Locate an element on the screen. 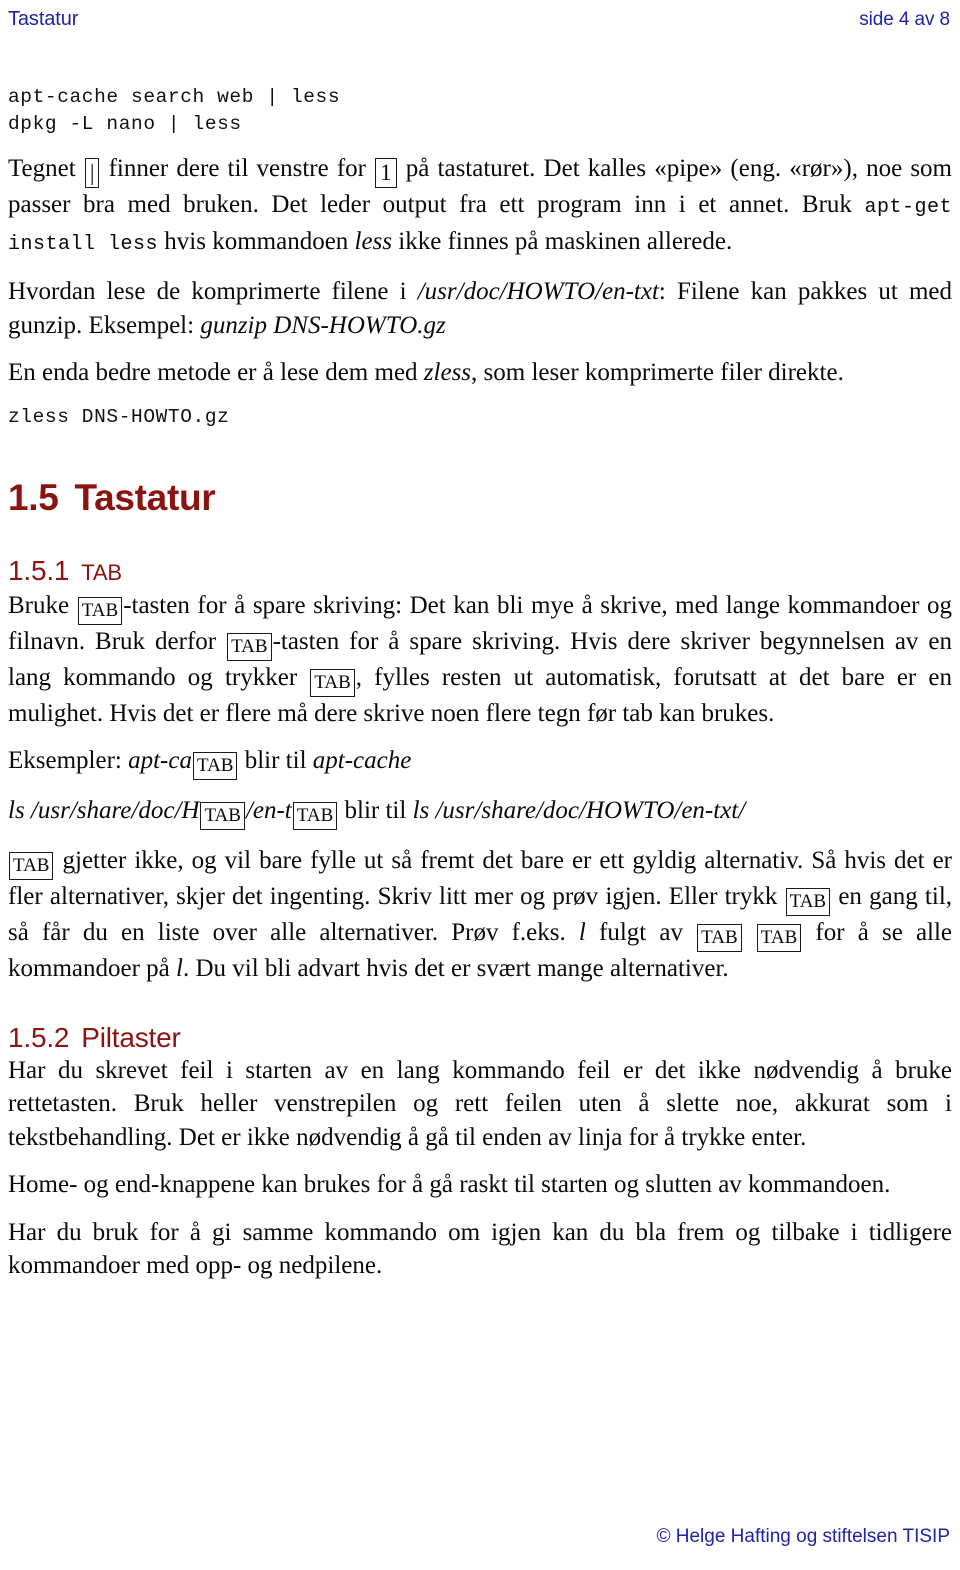 Image resolution: width=960 pixels, height=1570 pixels. emphasis-howto-path: /usr/doc/HOWTO/en-txt is located at coordinates (538, 291).